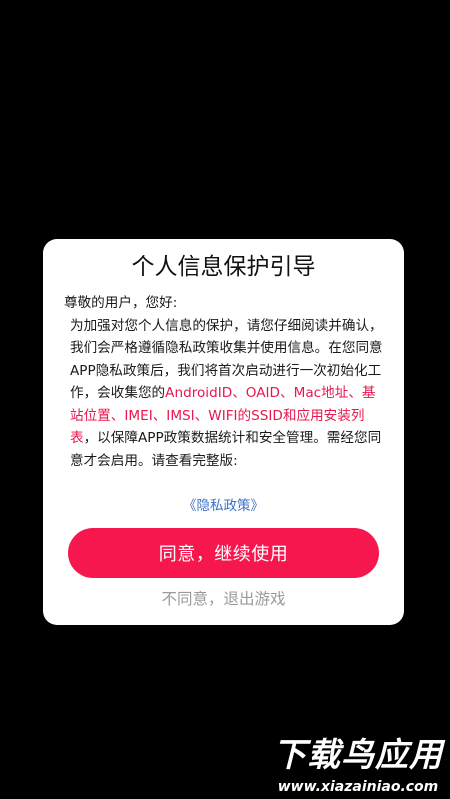  Describe the element at coordinates (358, 754) in the screenshot. I see `watermark-title: 下载鸟应用` at that location.